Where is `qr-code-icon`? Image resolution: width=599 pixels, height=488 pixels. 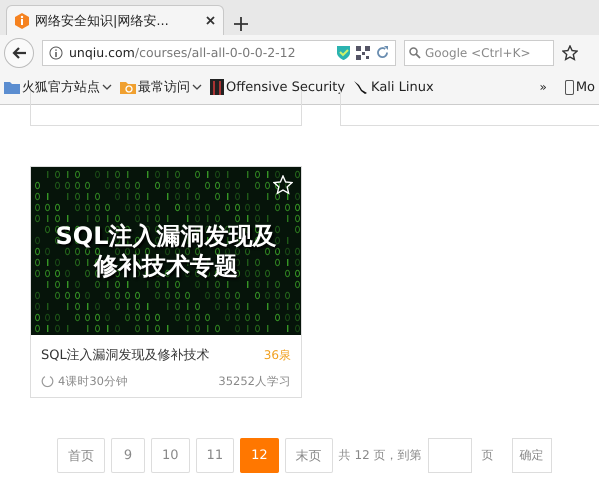 qr-code-icon is located at coordinates (363, 53).